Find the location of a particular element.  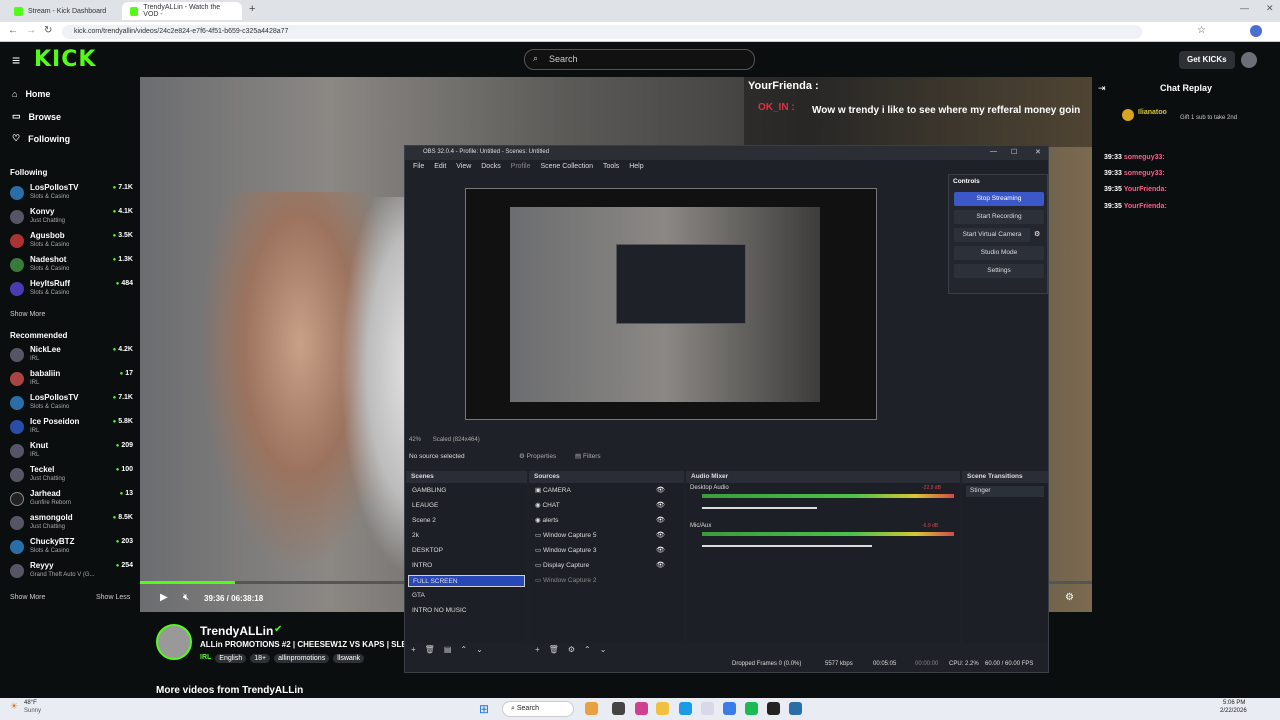

tag: 18+ is located at coordinates (260, 658).